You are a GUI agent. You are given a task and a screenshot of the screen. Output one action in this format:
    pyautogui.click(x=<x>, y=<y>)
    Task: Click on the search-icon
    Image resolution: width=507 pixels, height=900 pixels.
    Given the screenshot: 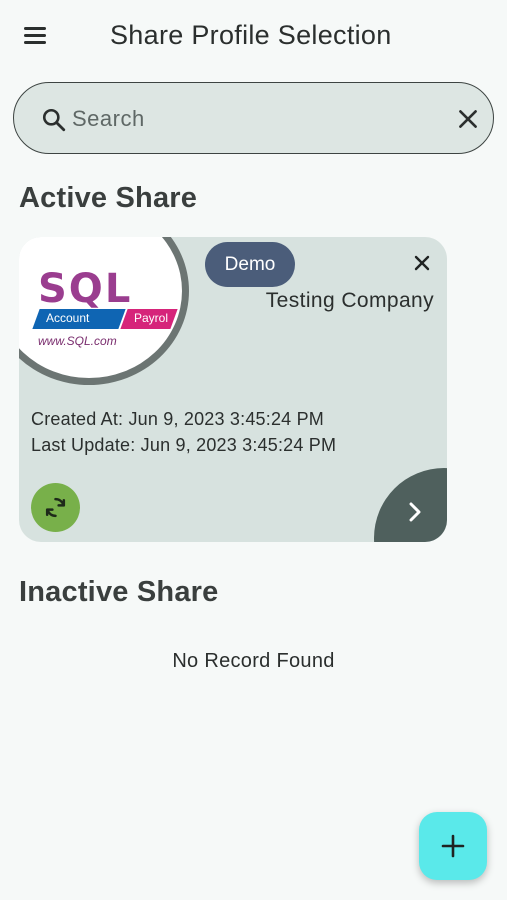 What is the action you would take?
    pyautogui.click(x=54, y=120)
    